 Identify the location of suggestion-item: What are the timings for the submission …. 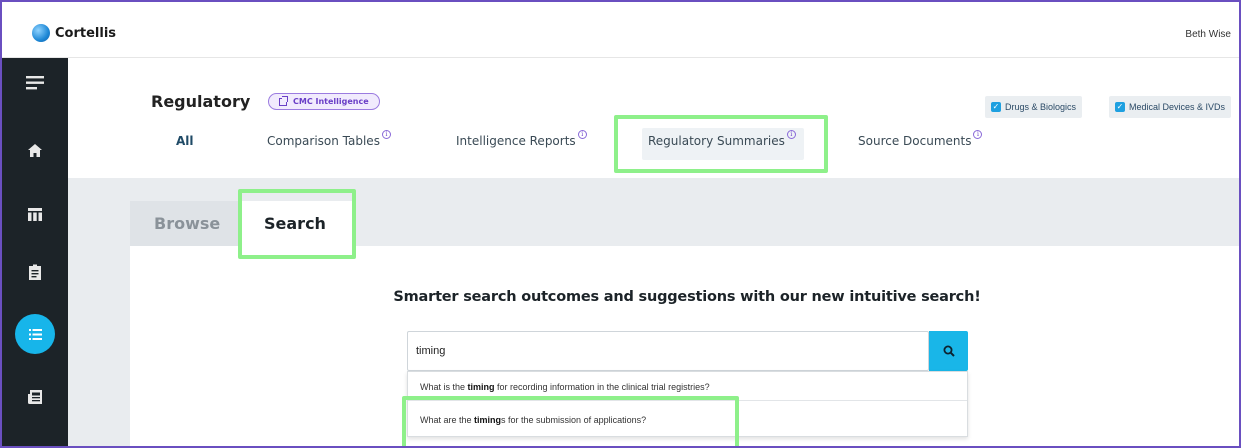
(533, 420).